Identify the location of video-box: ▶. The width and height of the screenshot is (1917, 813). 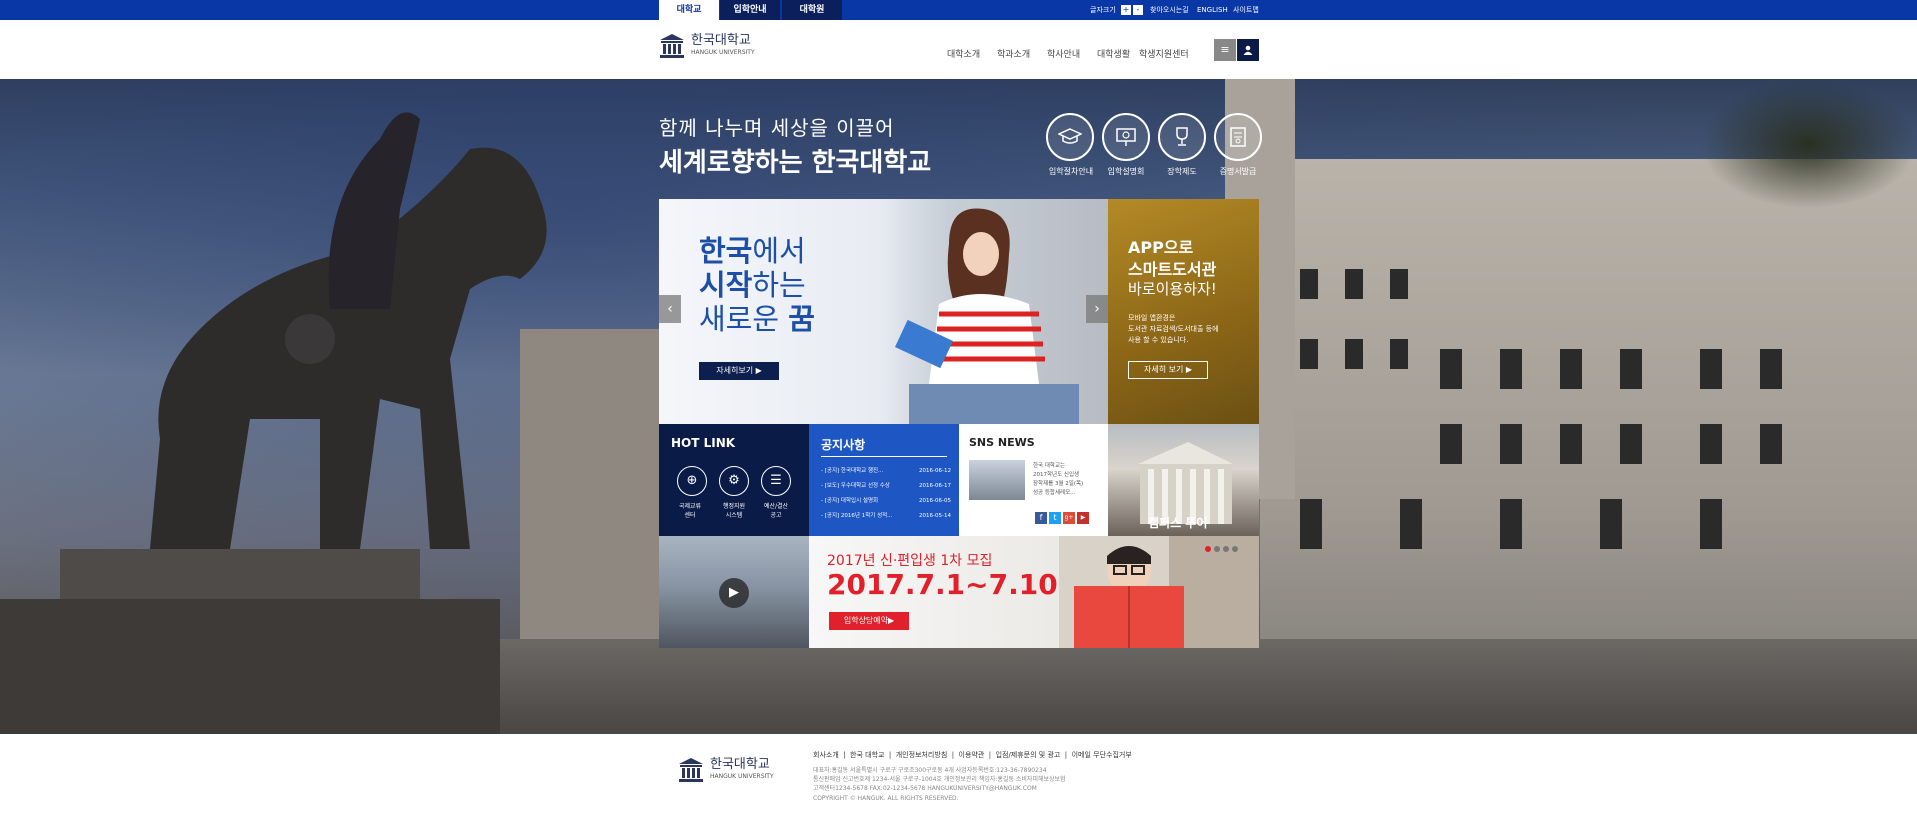
(734, 592).